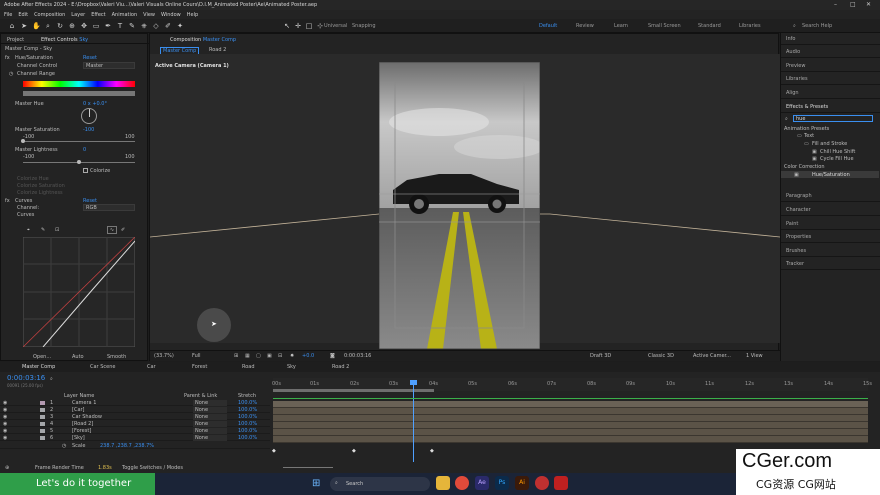 The image size is (880, 495). Describe the element at coordinates (8, 15) in the screenshot. I see `menu-file: File` at that location.